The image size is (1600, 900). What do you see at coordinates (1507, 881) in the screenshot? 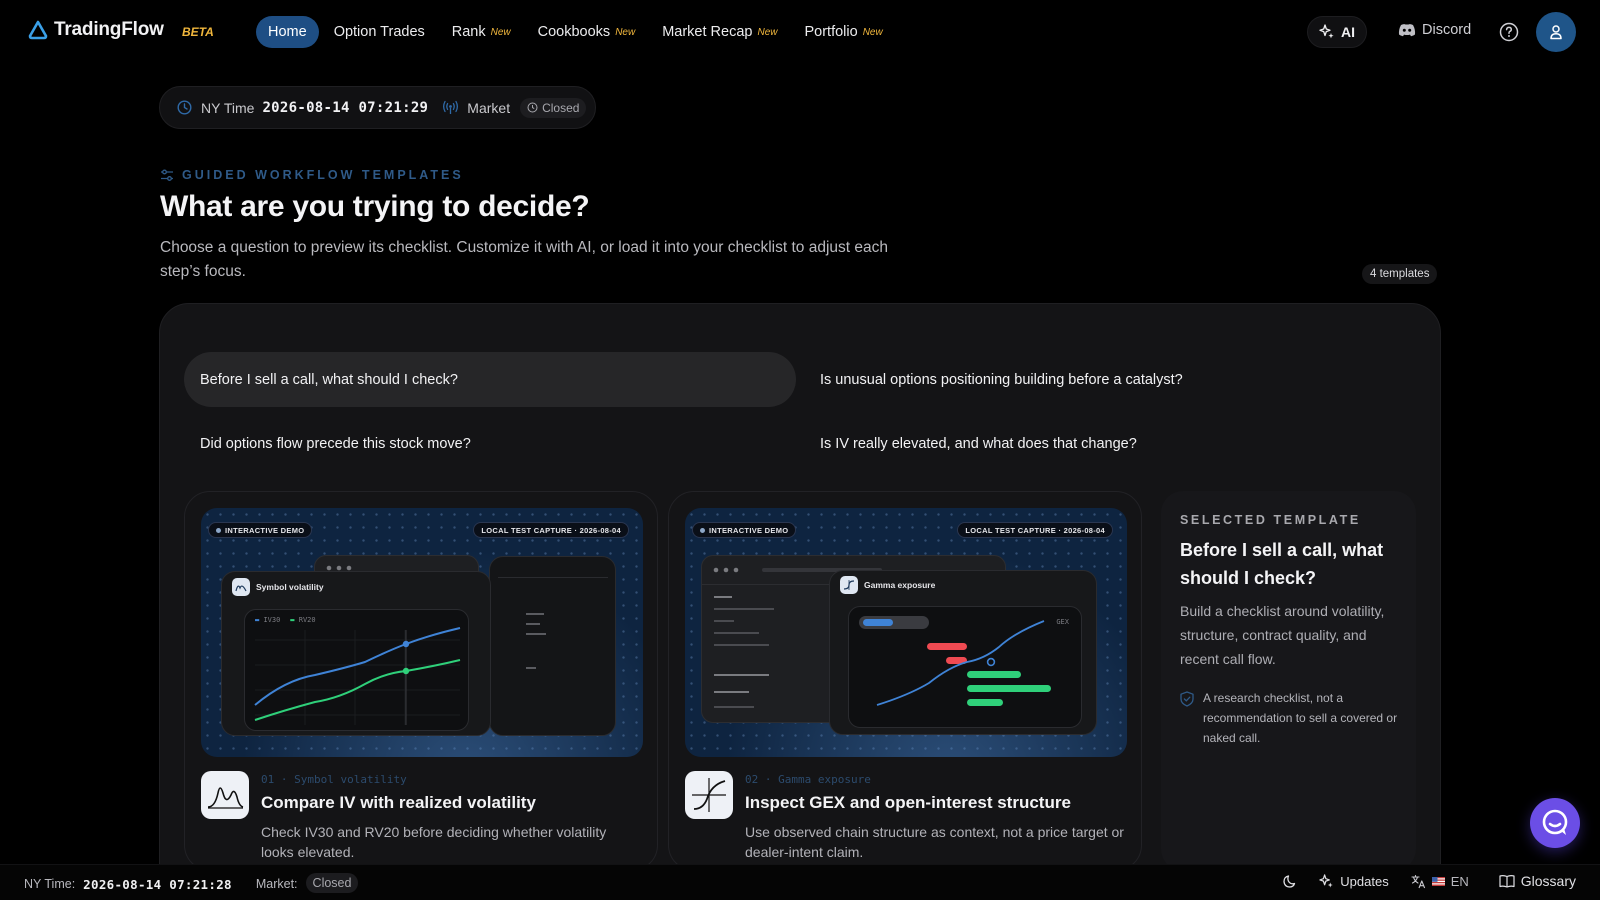
I see `book-icon` at bounding box center [1507, 881].